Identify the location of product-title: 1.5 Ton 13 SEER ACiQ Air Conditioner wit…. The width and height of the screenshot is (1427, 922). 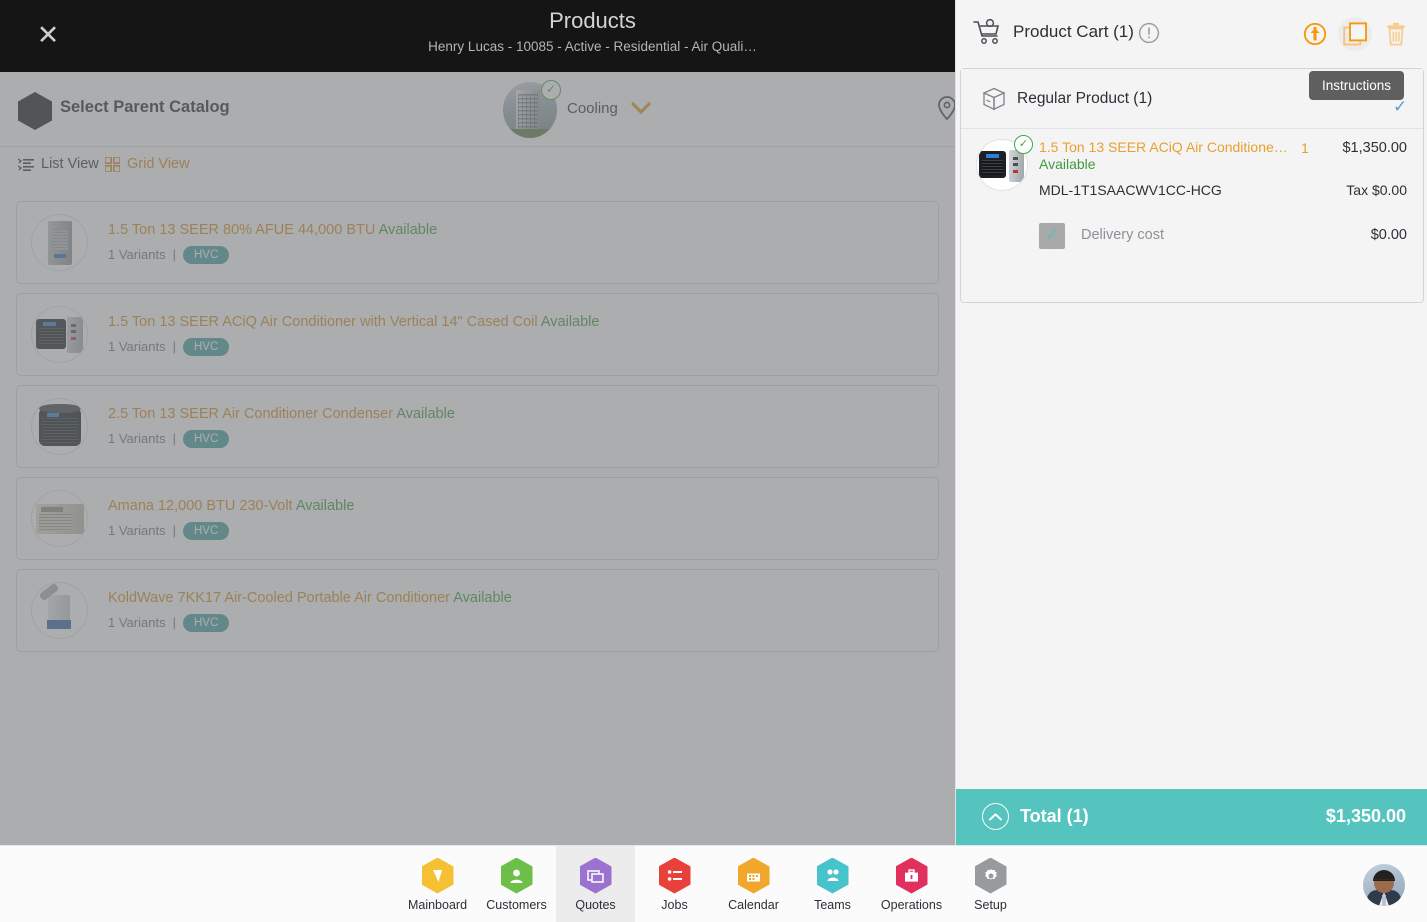
(516, 322).